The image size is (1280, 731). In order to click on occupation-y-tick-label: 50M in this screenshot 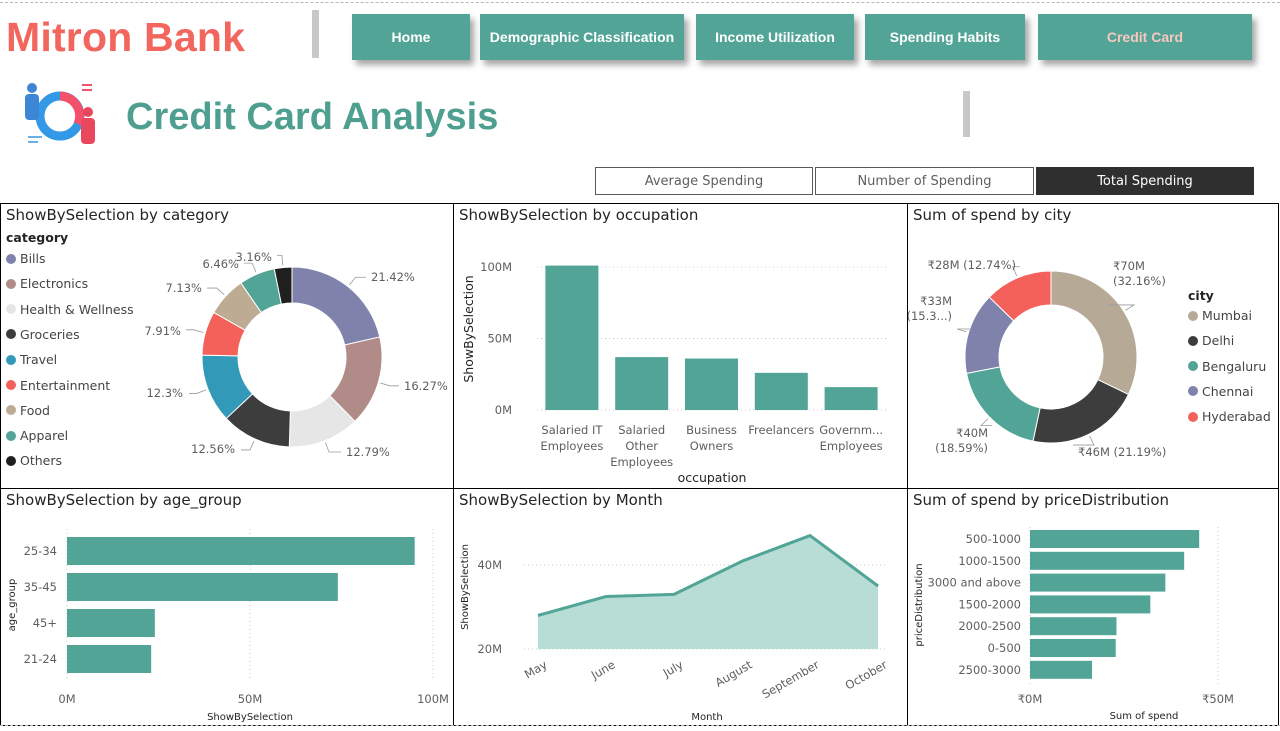, I will do `click(499, 339)`.